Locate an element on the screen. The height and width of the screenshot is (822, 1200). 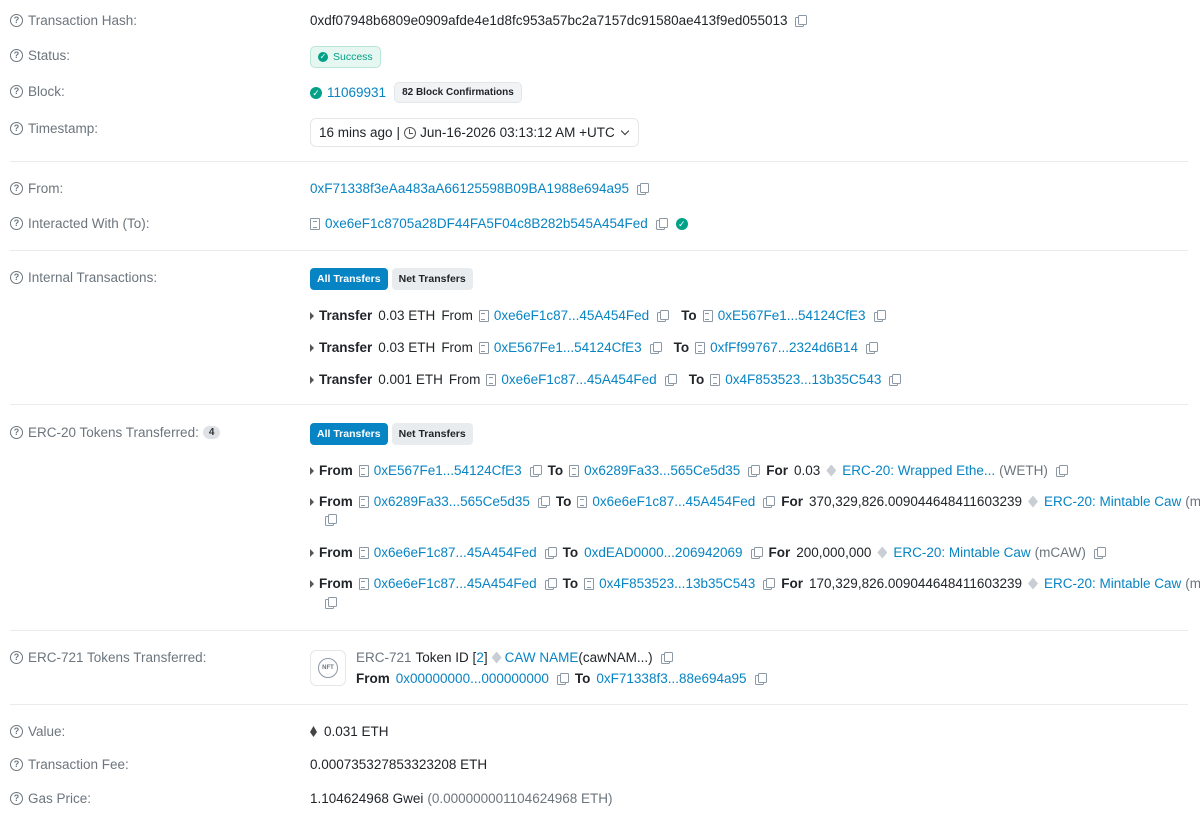
status-label-wrap: ? Status: is located at coordinates (40, 55).